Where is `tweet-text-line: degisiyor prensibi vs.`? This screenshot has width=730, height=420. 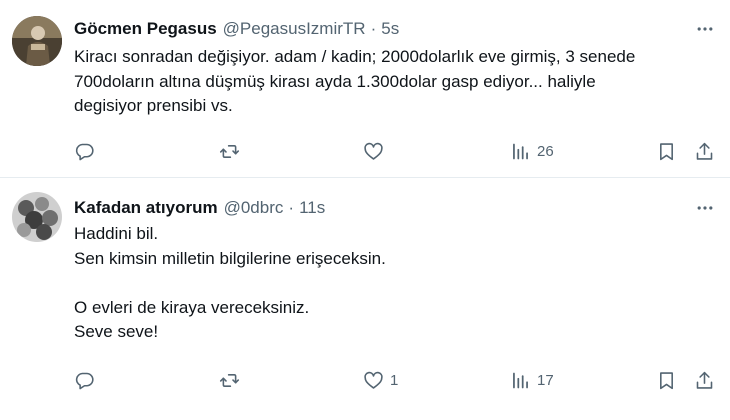 tweet-text-line: degisiyor prensibi vs. is located at coordinates (153, 105).